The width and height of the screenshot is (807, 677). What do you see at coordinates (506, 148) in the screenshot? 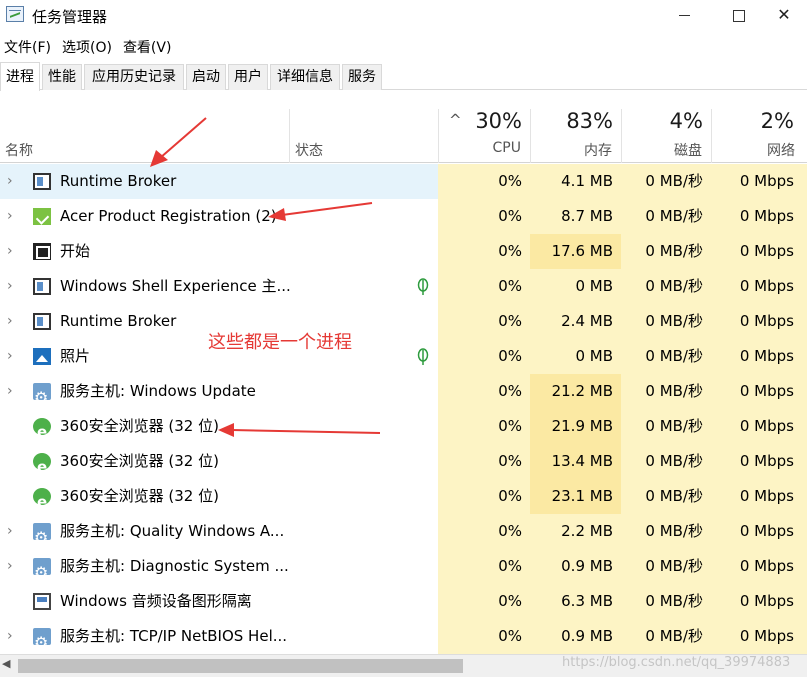
I see `cpu-label: CPU` at bounding box center [506, 148].